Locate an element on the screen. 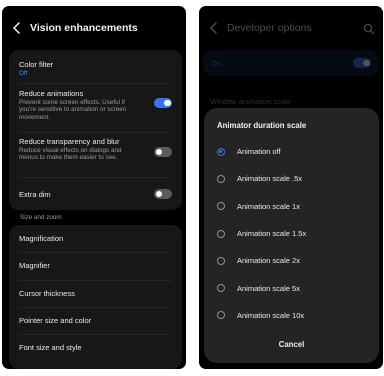  header: Vision enhancements is located at coordinates (94, 28).